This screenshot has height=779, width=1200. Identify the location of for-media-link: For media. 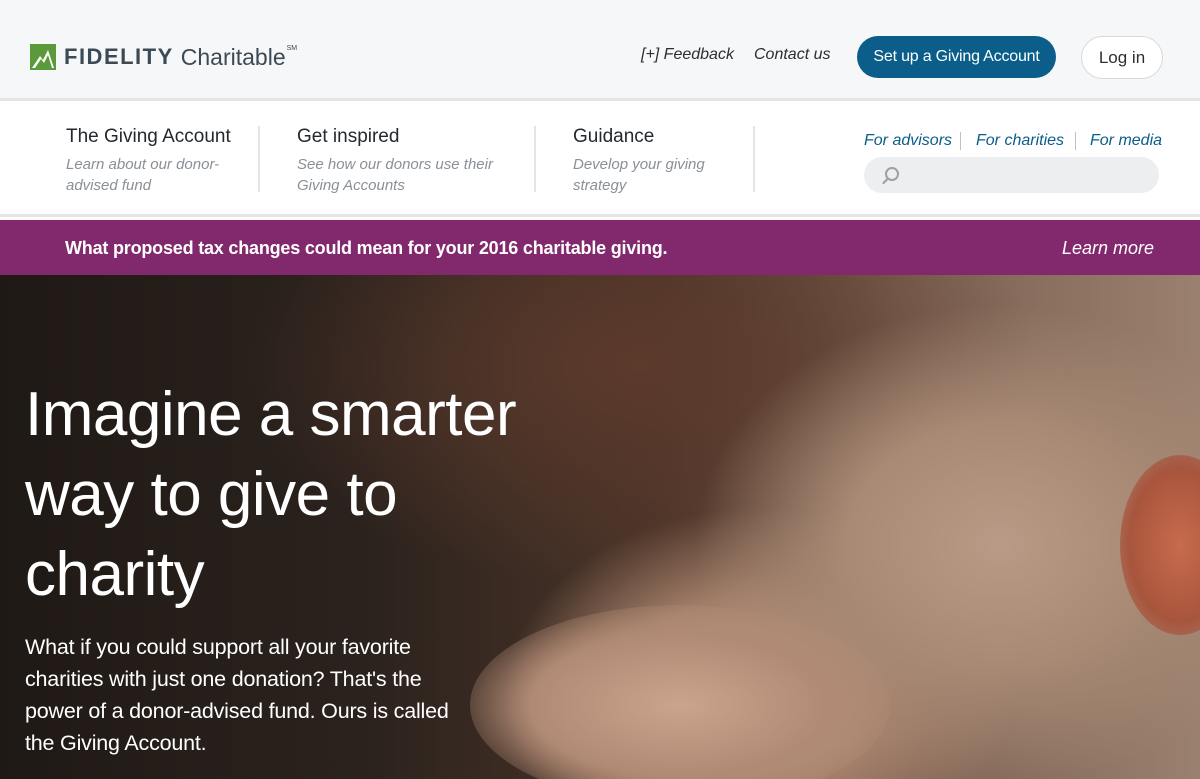
(1126, 141).